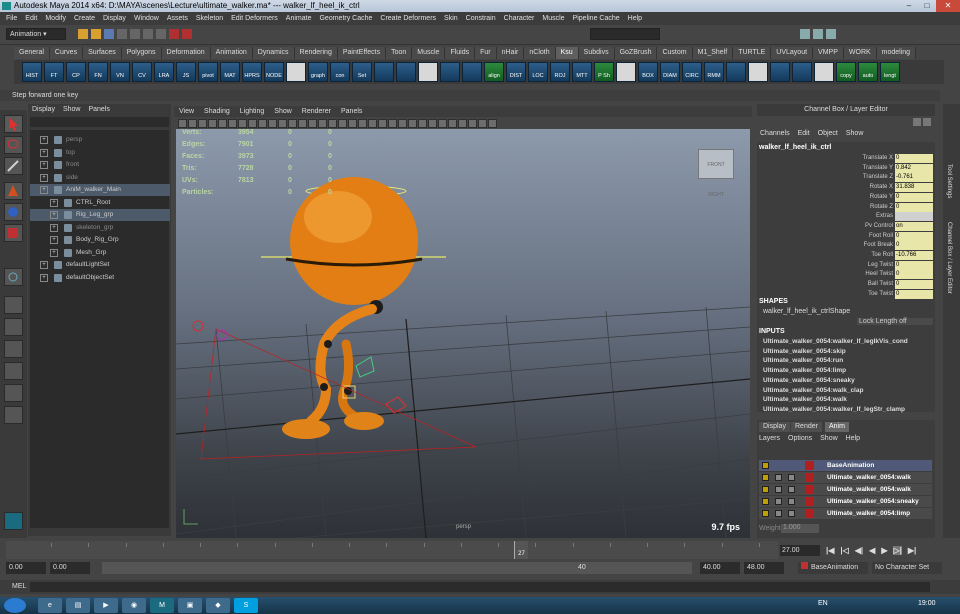  What do you see at coordinates (408, 18) in the screenshot?
I see `menu-create-deformers: Create Deformers` at bounding box center [408, 18].